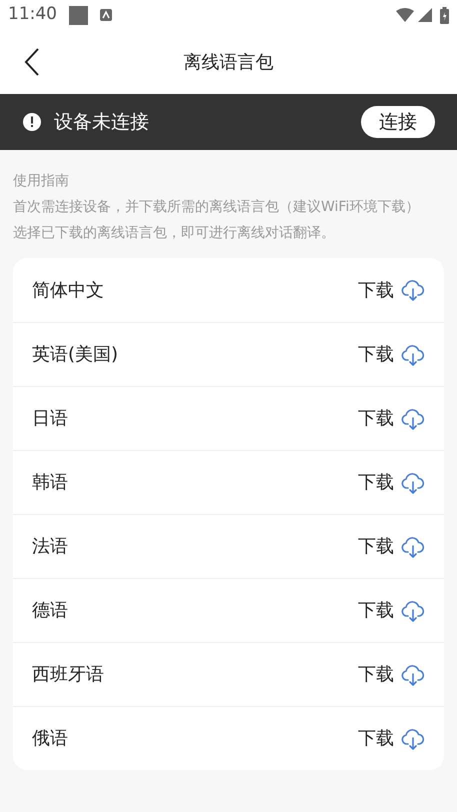 This screenshot has width=457, height=812. What do you see at coordinates (68, 290) in the screenshot?
I see `language-name: 简体中文` at bounding box center [68, 290].